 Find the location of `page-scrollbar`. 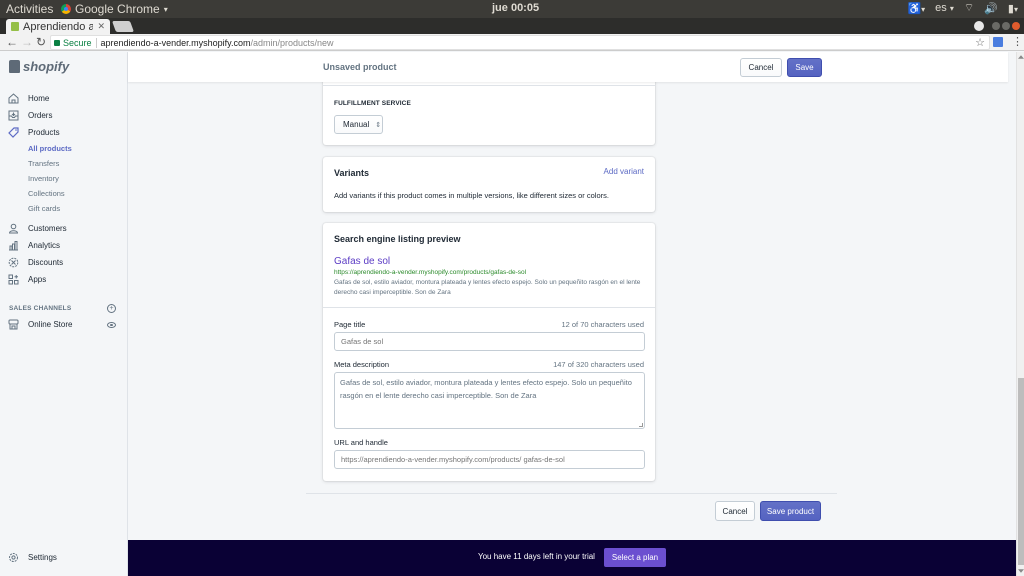

page-scrollbar is located at coordinates (1020, 314).